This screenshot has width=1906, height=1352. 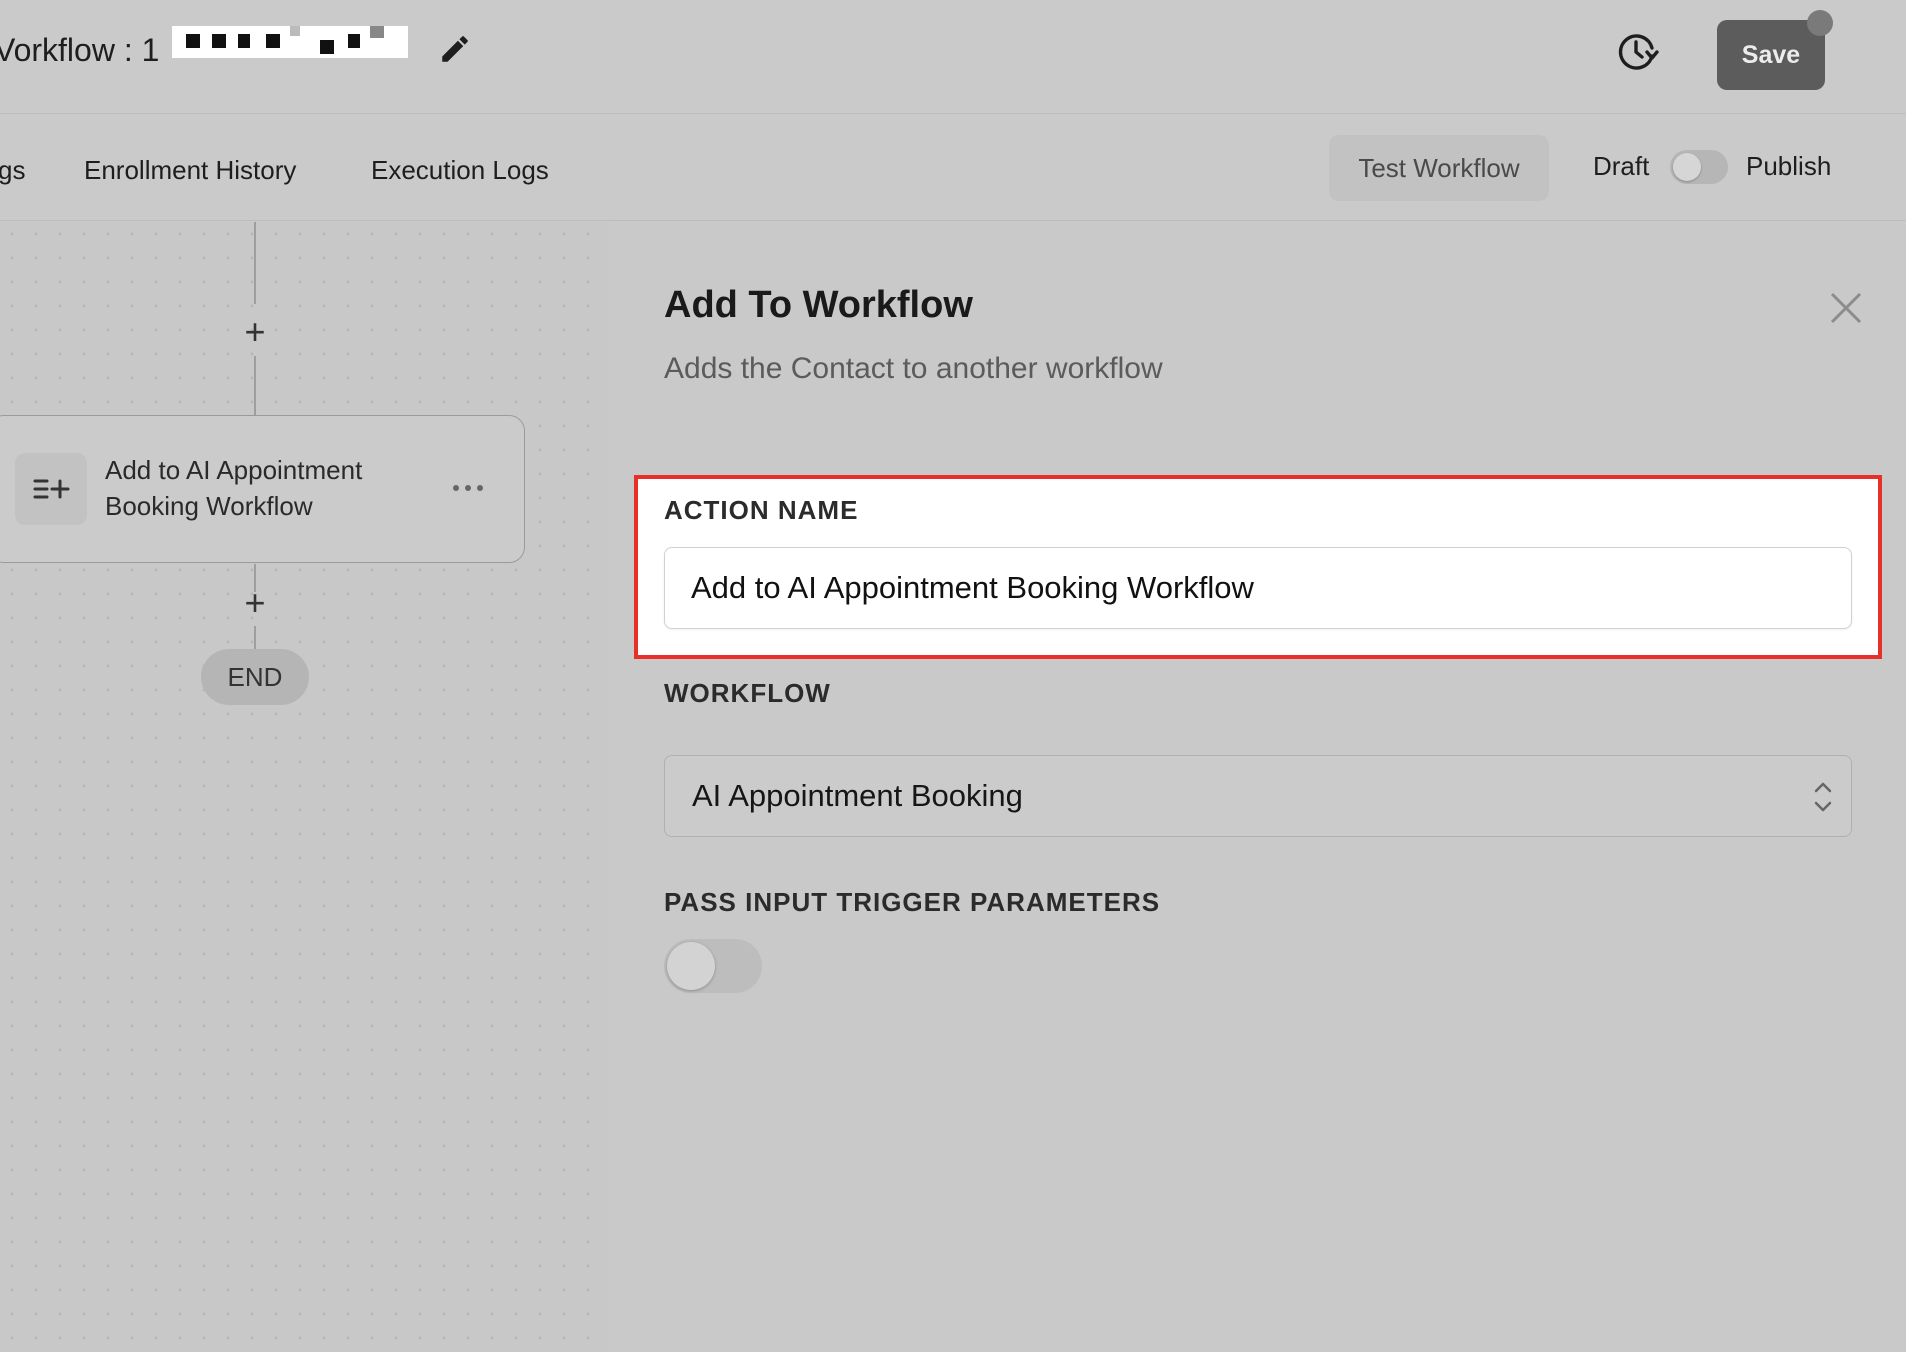 What do you see at coordinates (468, 488) in the screenshot?
I see `more-options-icon` at bounding box center [468, 488].